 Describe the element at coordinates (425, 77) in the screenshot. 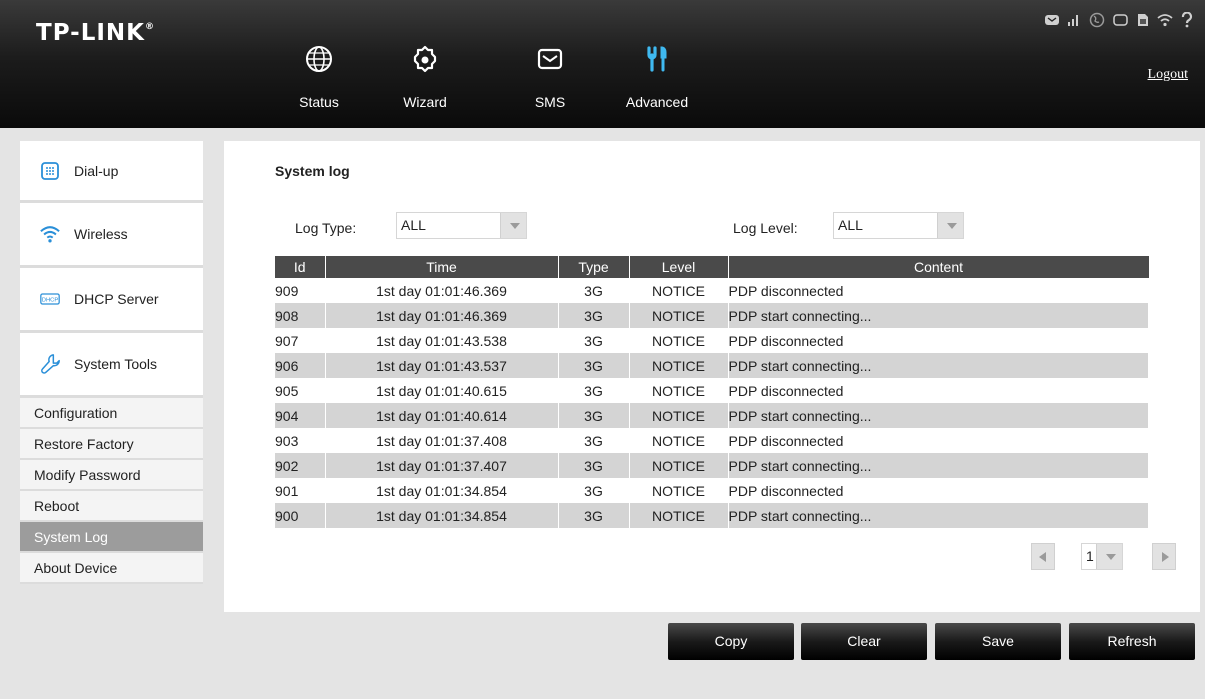

I see `nav-wizard: Wizard` at that location.